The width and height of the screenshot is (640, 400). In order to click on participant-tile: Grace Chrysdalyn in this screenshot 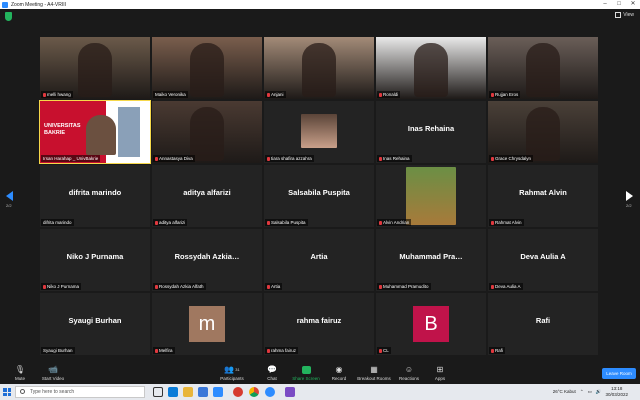, I will do `click(543, 132)`.